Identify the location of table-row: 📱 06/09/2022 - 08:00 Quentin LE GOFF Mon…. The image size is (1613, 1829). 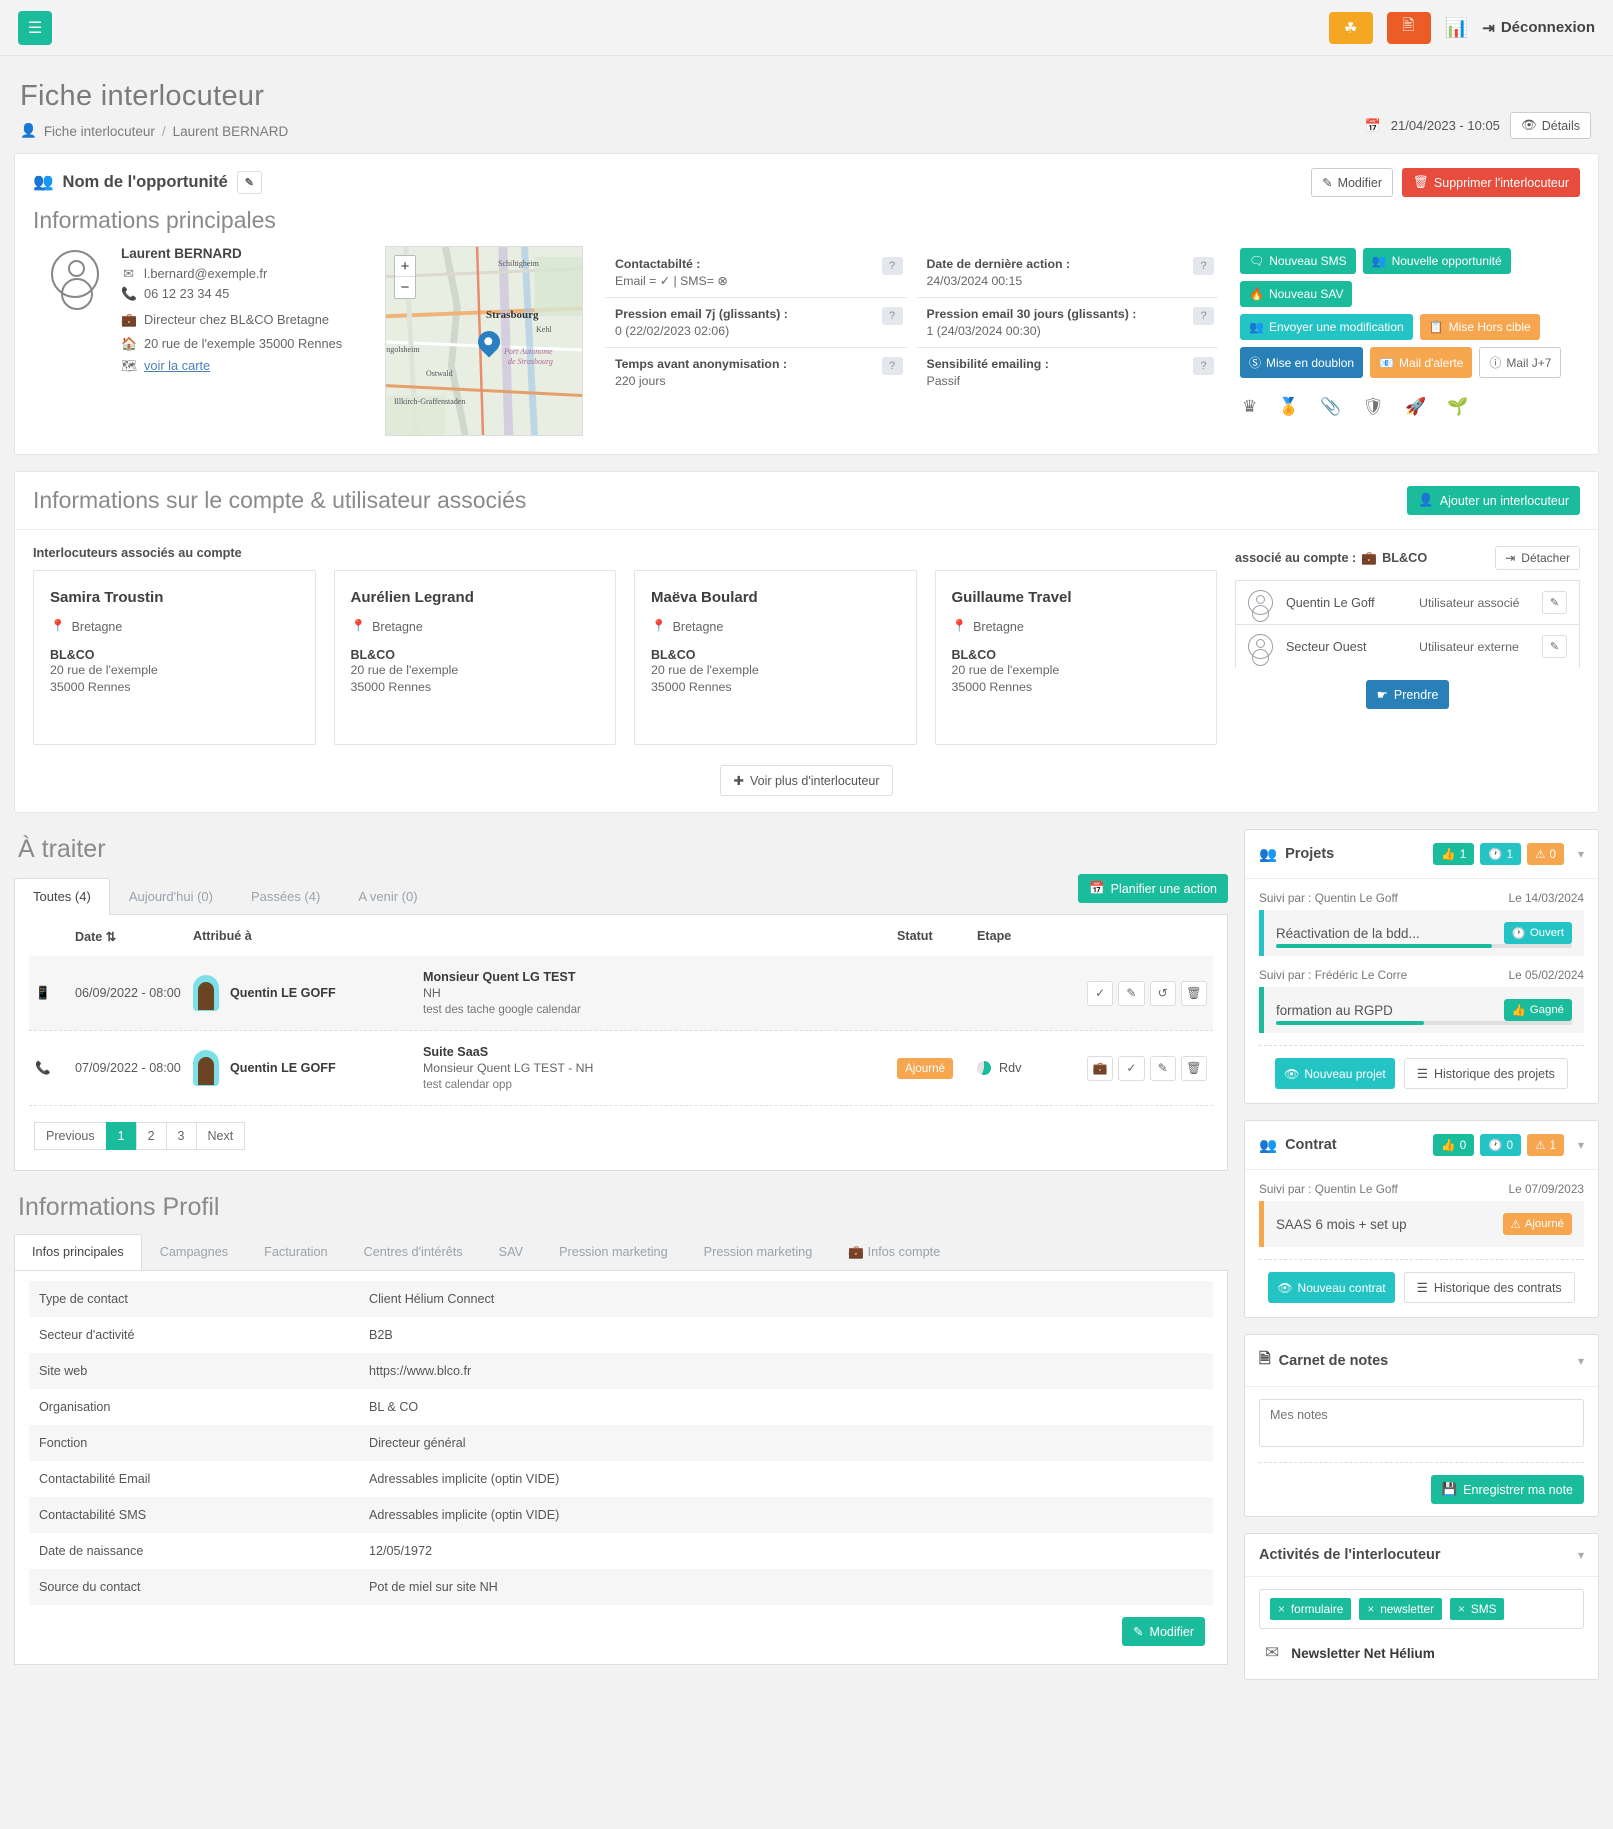
(621, 993).